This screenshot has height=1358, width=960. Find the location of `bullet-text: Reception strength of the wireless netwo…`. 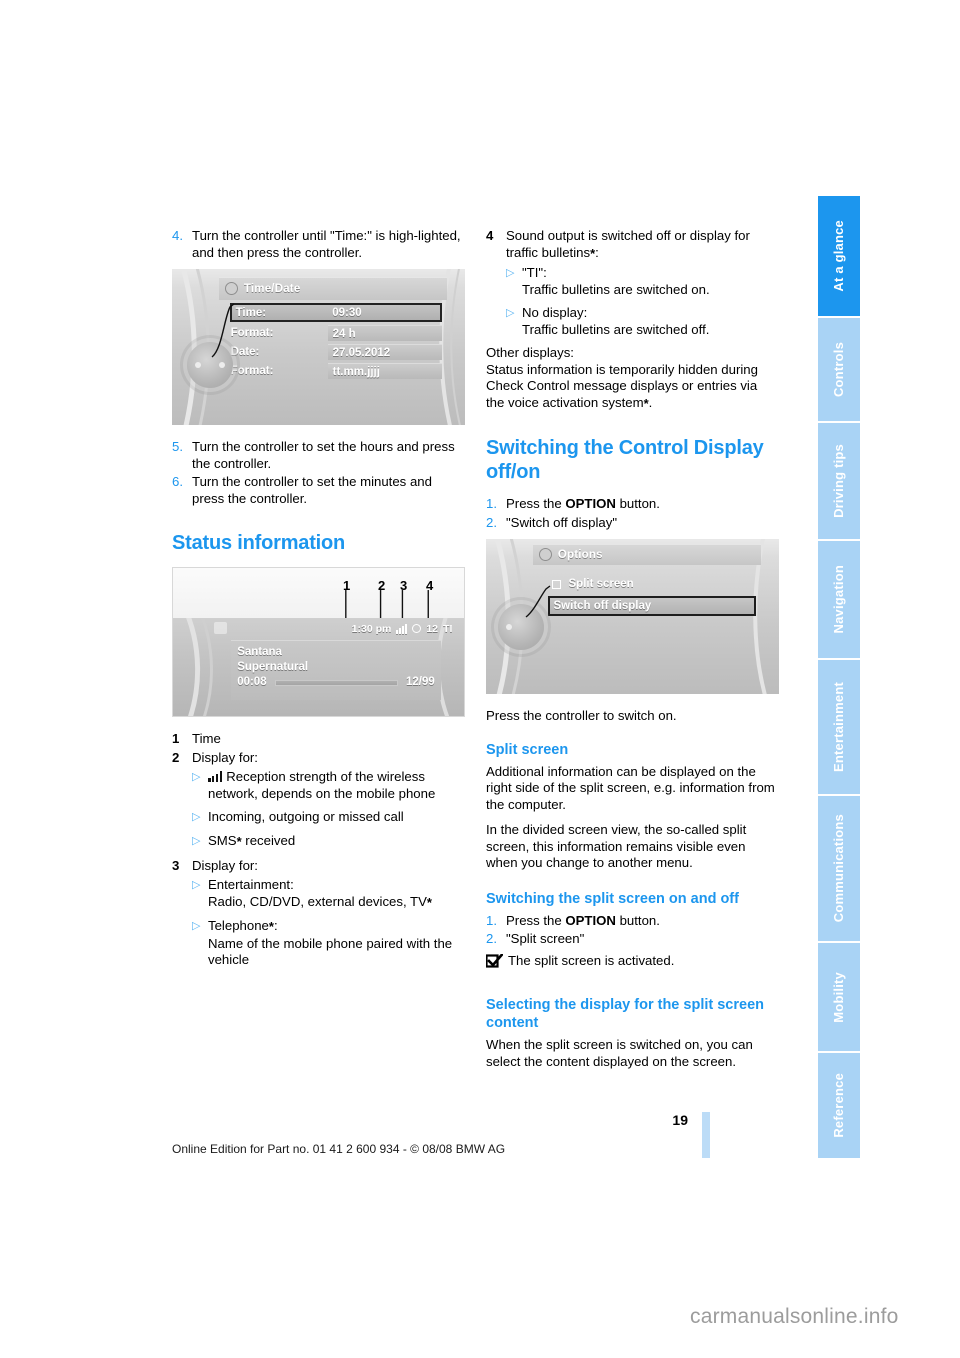

bullet-text: Reception strength of the wireless netwo… is located at coordinates (336, 785).